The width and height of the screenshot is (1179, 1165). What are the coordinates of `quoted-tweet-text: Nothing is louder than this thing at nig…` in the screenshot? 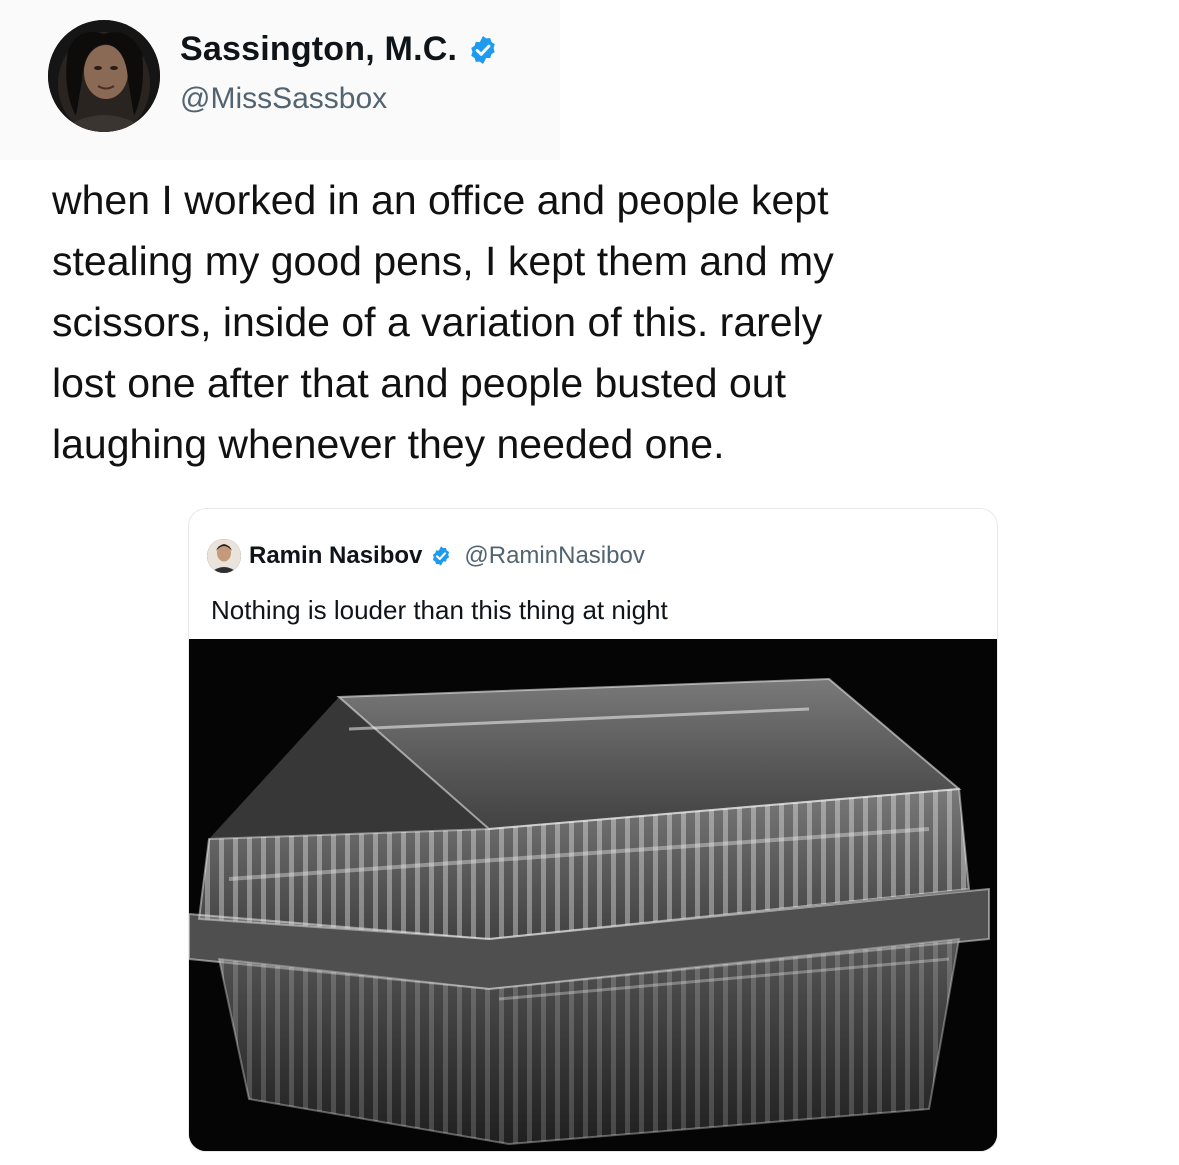 It's located at (439, 610).